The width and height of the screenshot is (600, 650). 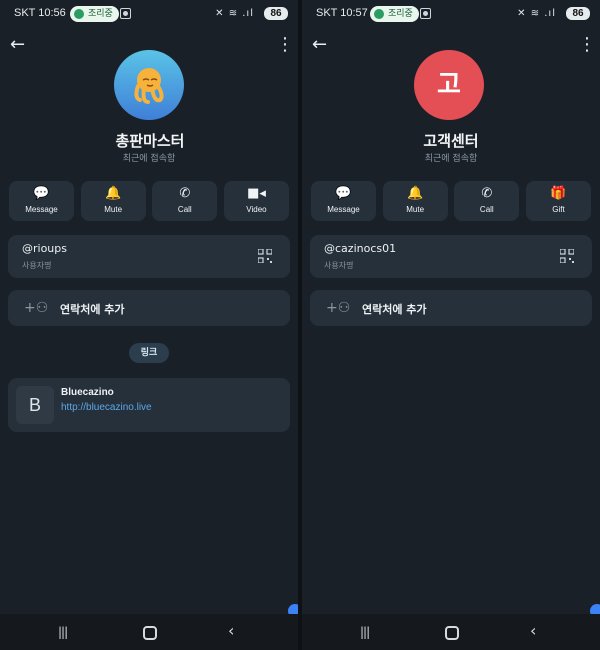 What do you see at coordinates (360, 248) in the screenshot?
I see `username: @cazinocs01` at bounding box center [360, 248].